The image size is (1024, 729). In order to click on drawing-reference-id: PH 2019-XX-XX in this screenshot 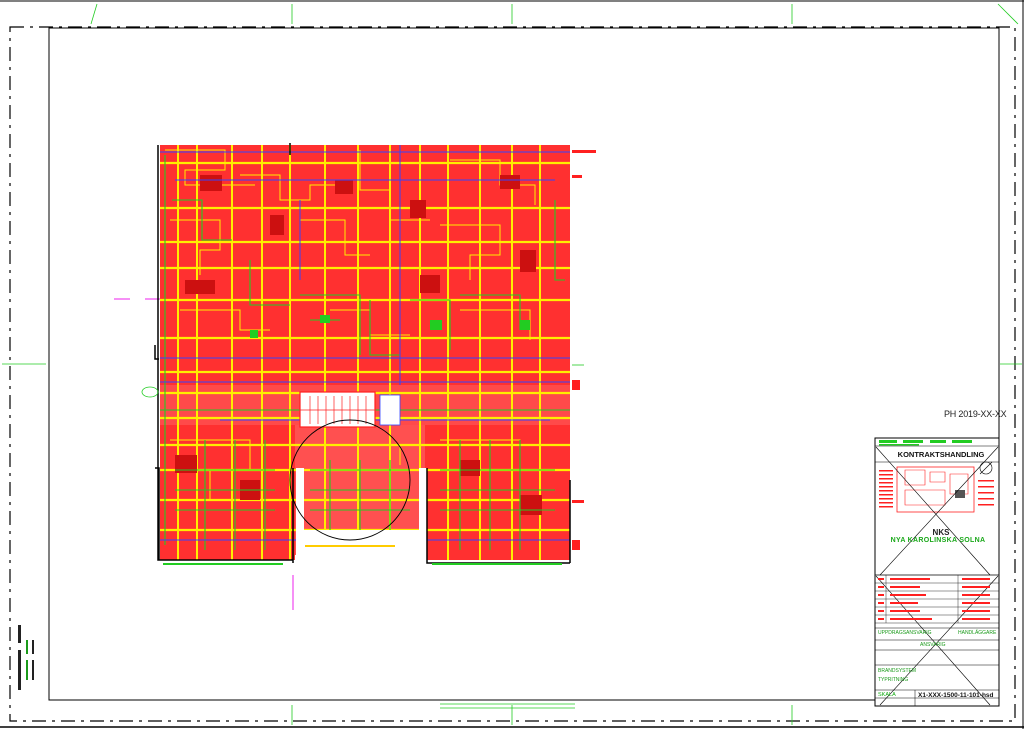, I will do `click(975, 414)`.